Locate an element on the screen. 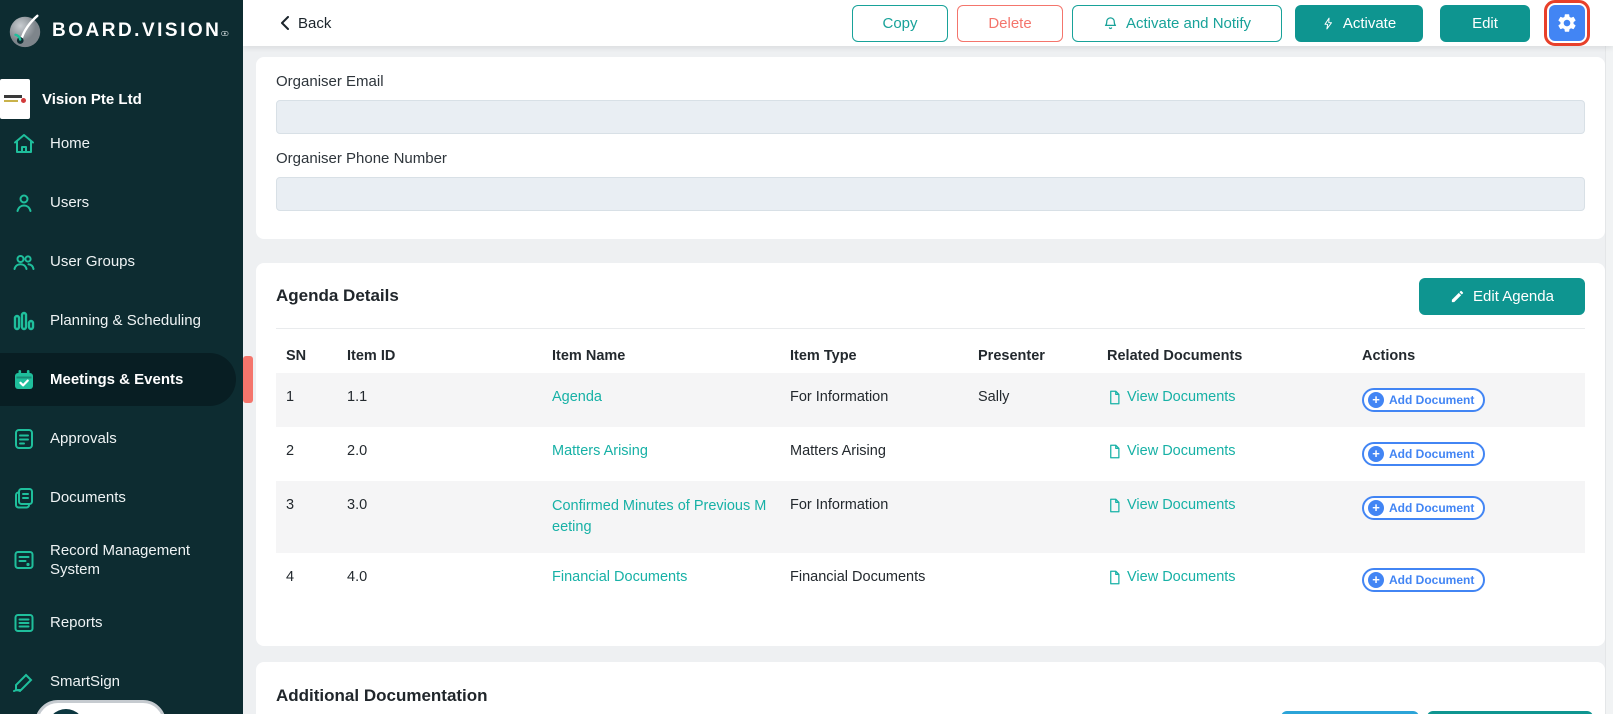 Image resolution: width=1613 pixels, height=714 pixels. divider is located at coordinates (930, 328).